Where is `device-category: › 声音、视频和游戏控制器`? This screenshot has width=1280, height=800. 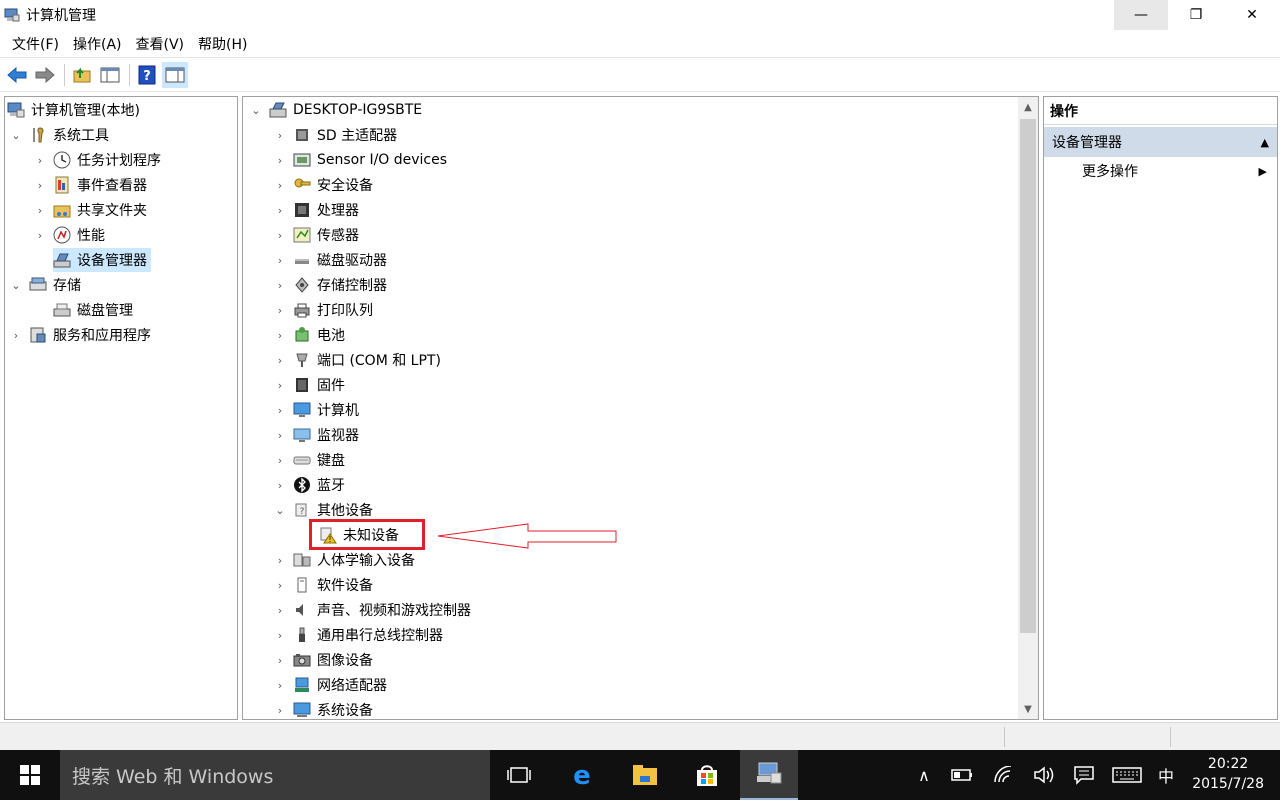 device-category: › 声音、视频和游戏控制器 is located at coordinates (372, 610).